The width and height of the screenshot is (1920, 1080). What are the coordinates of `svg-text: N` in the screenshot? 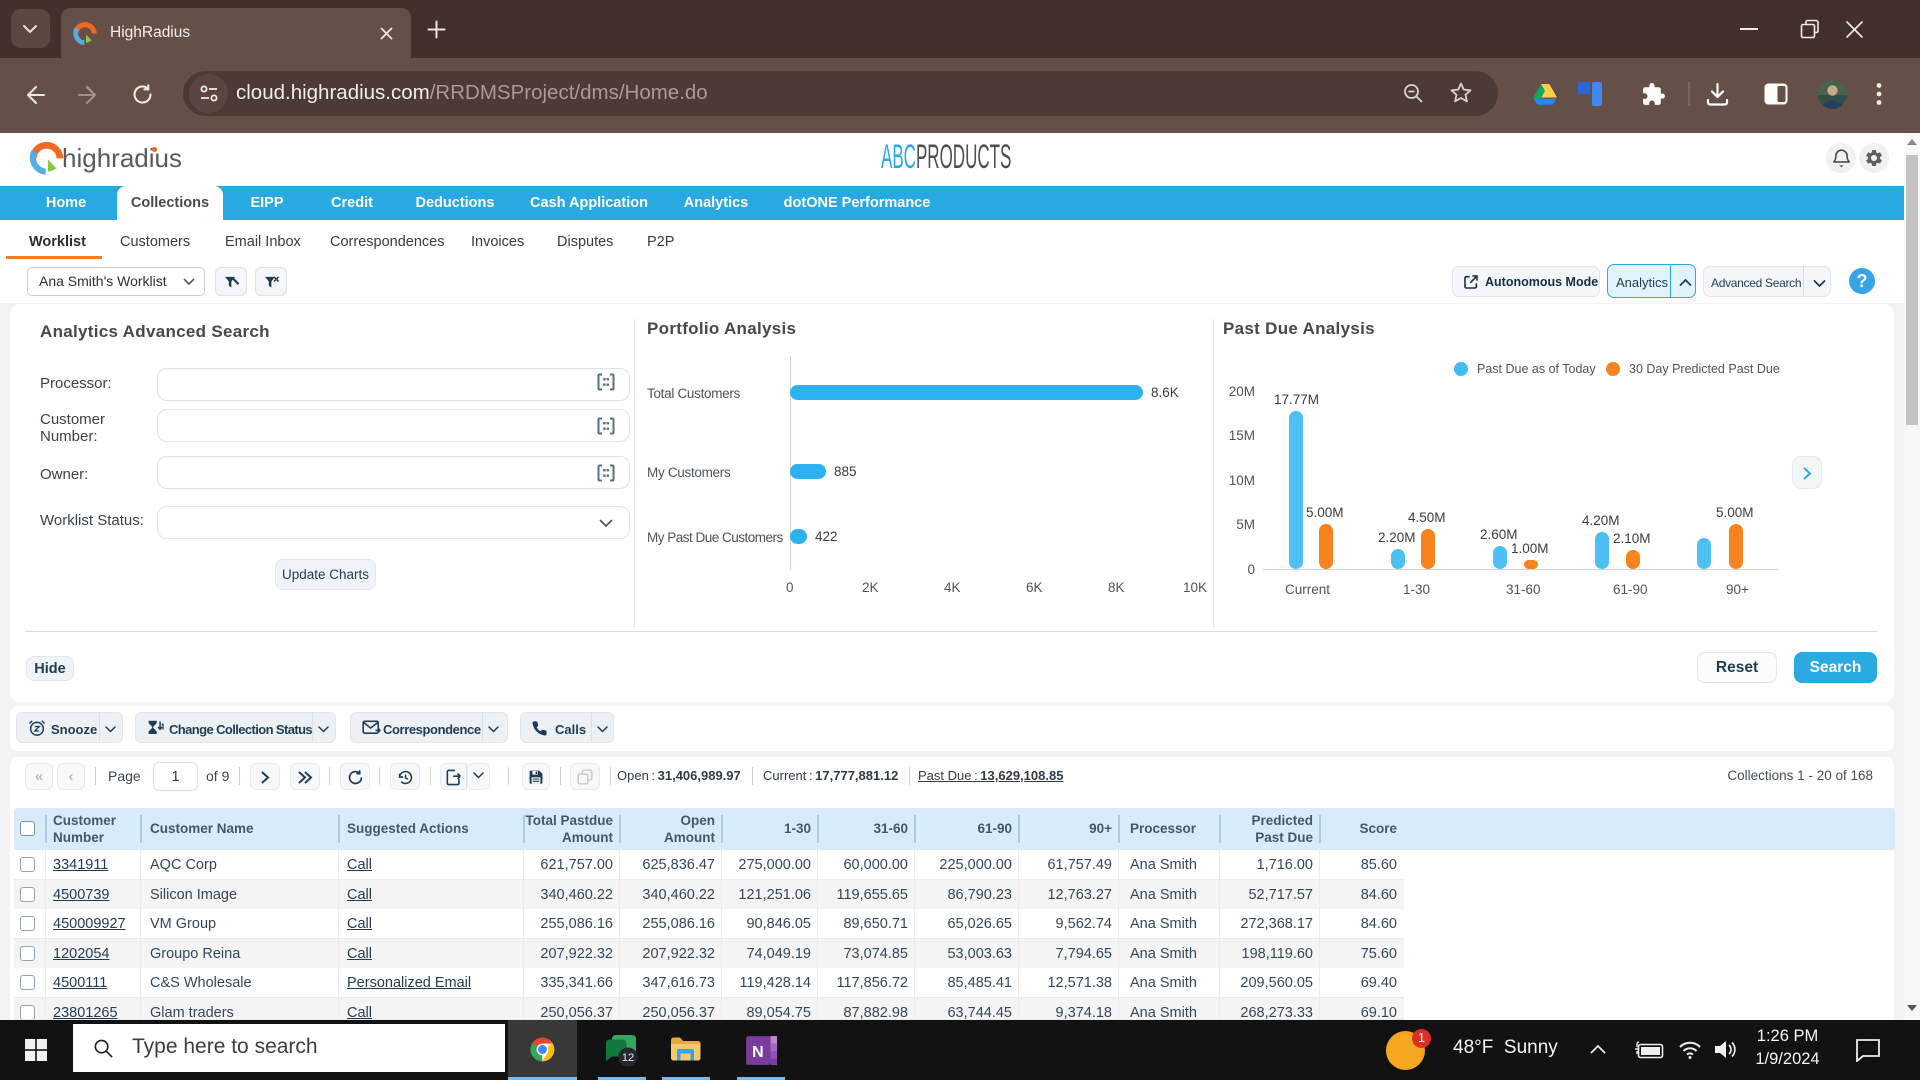 It's located at (758, 1052).